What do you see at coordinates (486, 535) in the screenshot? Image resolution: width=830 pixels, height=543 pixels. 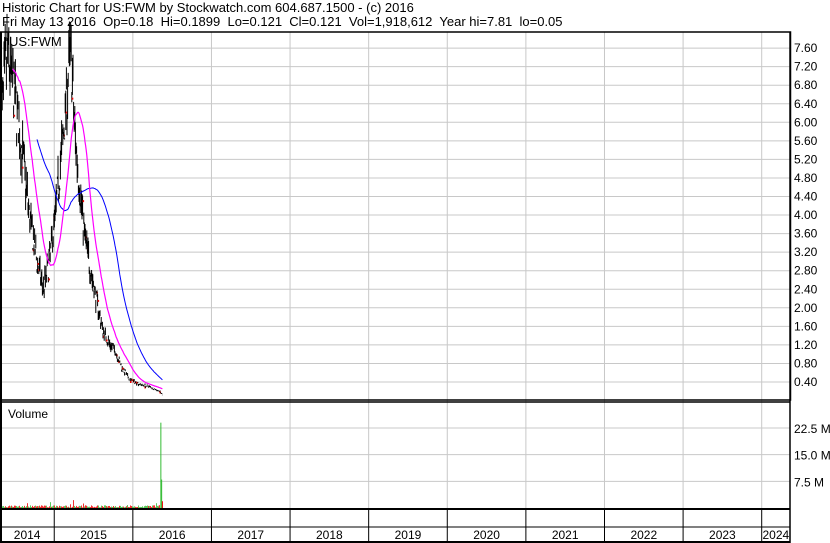 I see `year-label: 2020` at bounding box center [486, 535].